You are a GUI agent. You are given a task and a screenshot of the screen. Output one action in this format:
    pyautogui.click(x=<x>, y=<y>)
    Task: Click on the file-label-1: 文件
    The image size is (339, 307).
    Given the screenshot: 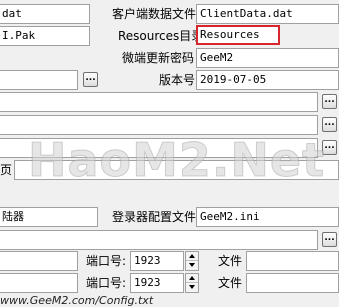 What is the action you would take?
    pyautogui.click(x=230, y=261)
    